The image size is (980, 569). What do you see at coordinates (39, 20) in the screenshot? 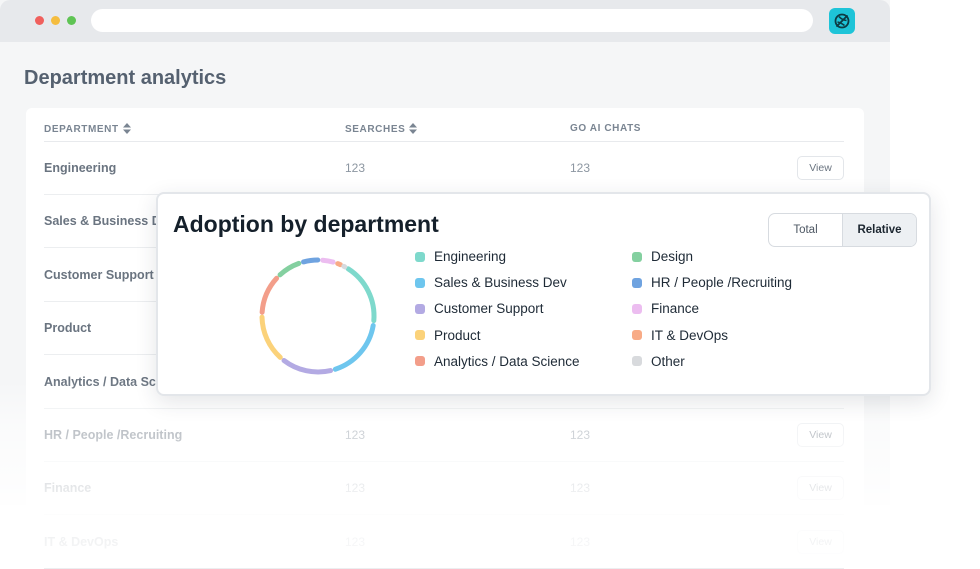
I see `close-window-button` at bounding box center [39, 20].